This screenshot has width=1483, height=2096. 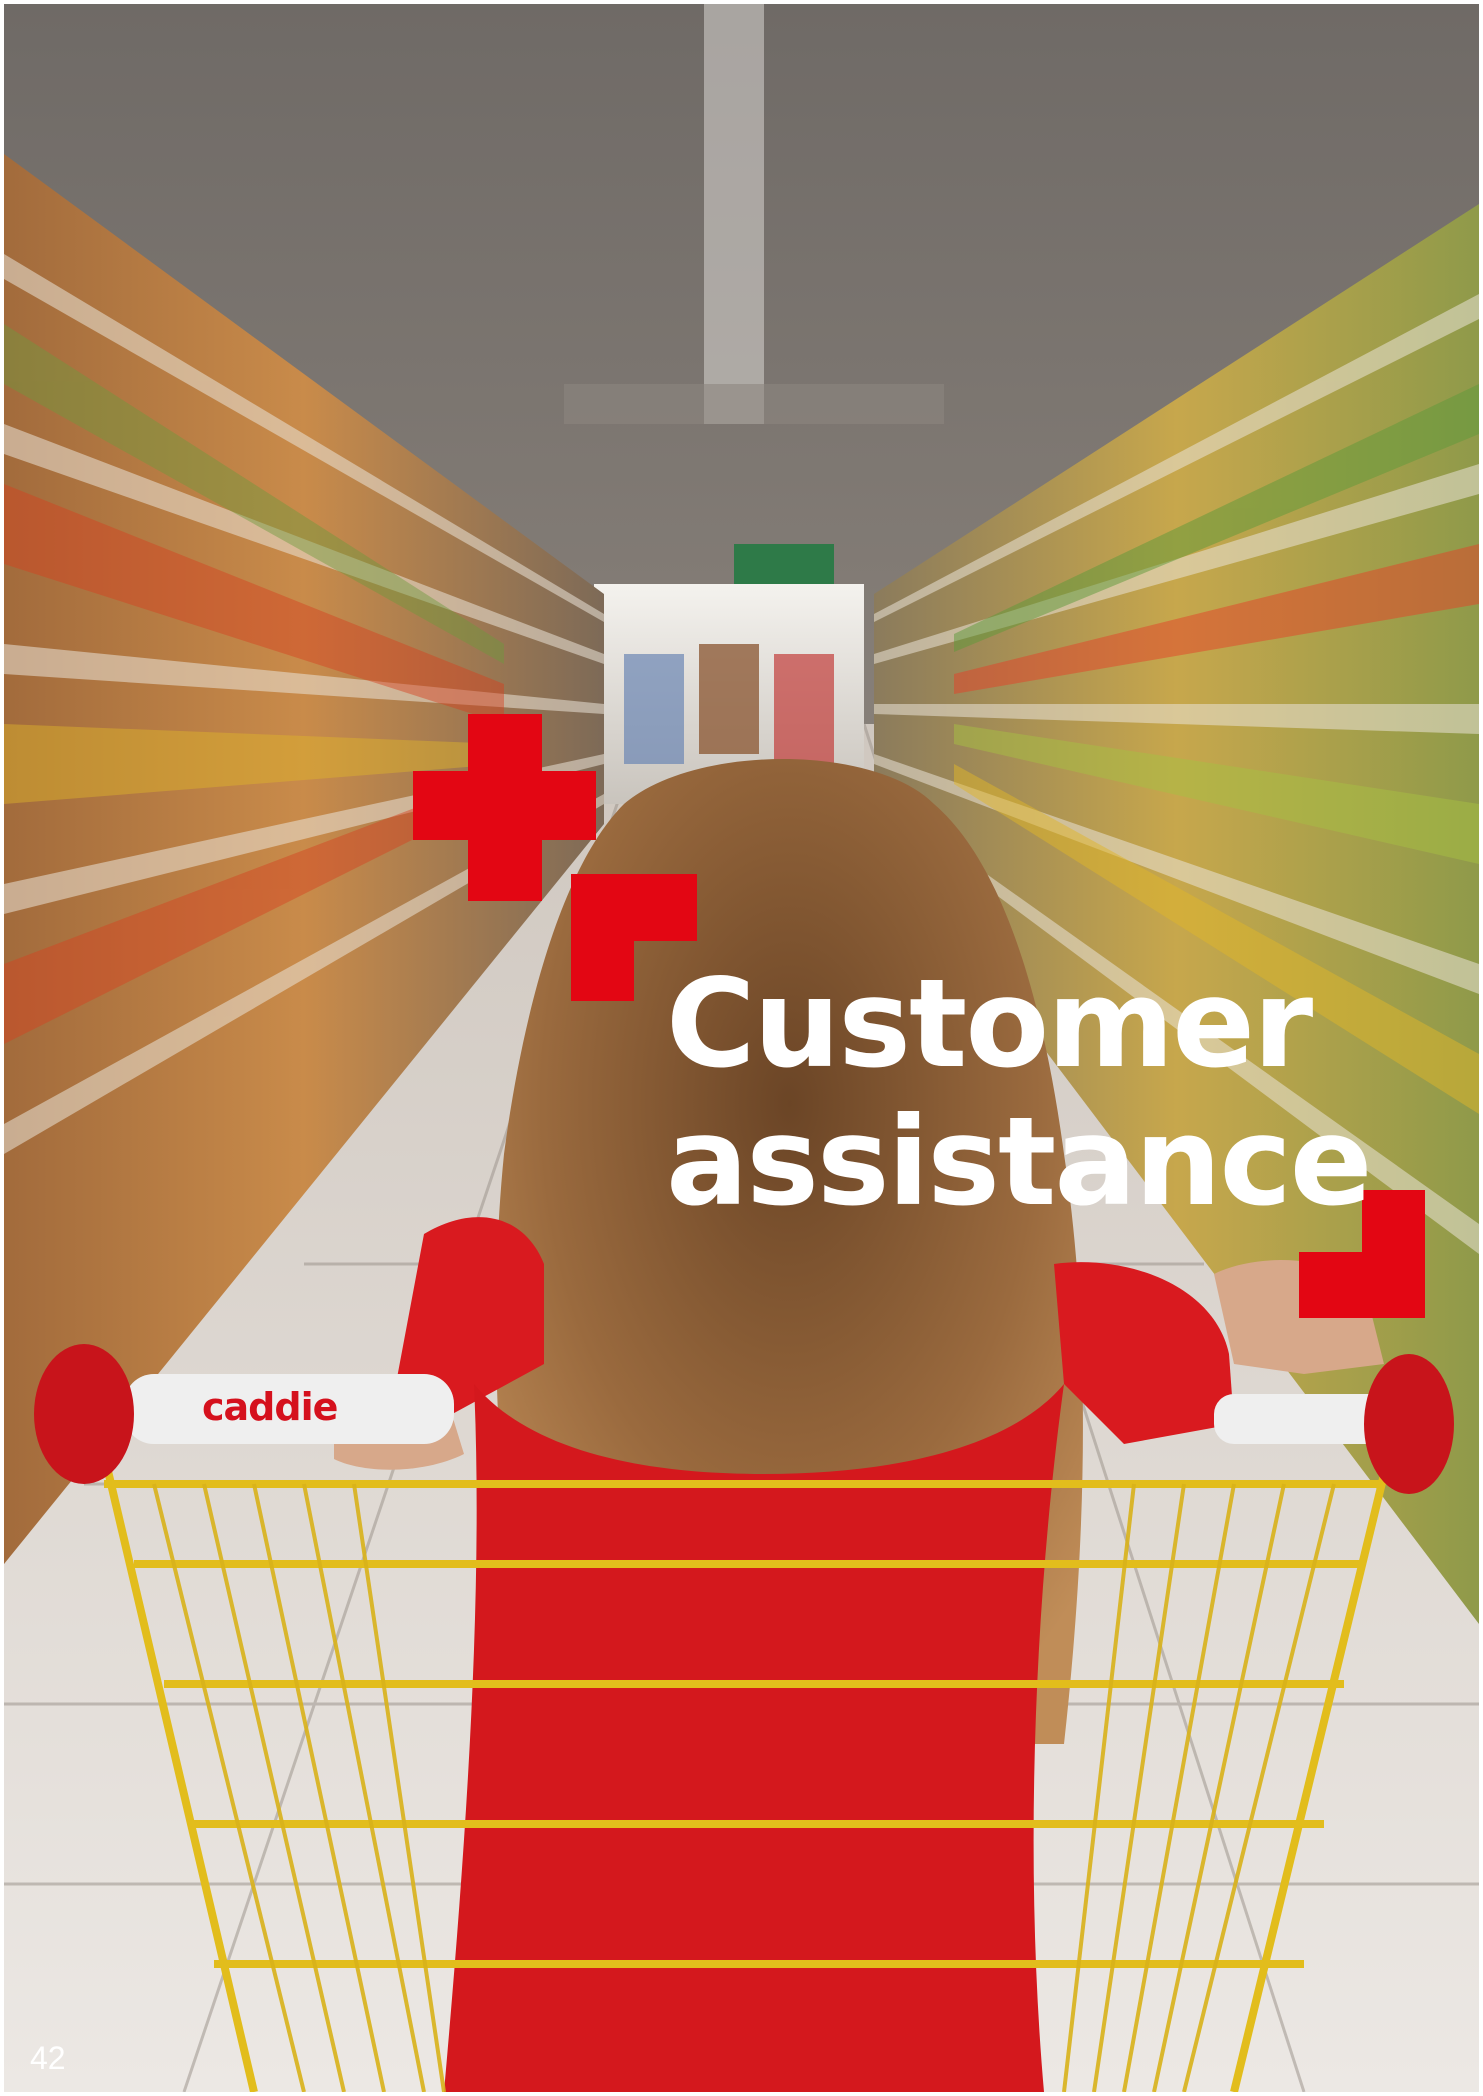 I want to click on accent-corner-top-vertical, so click(x=602, y=937).